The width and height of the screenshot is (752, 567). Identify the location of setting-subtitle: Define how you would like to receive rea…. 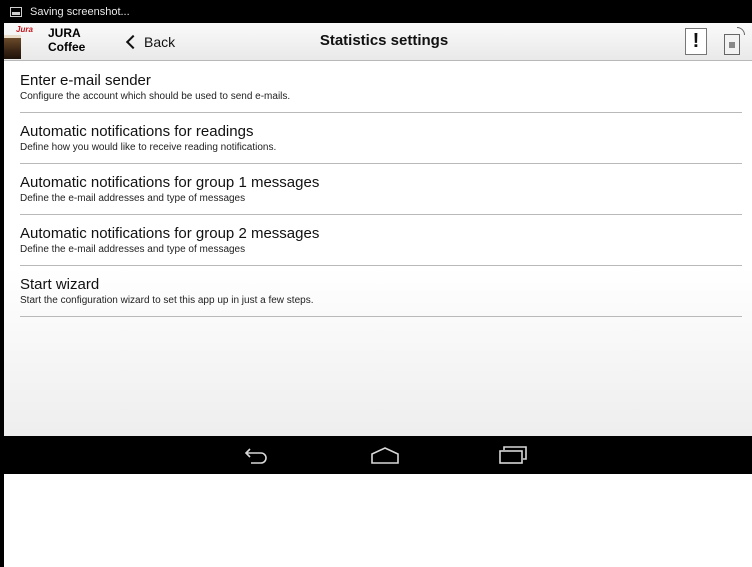
(148, 147).